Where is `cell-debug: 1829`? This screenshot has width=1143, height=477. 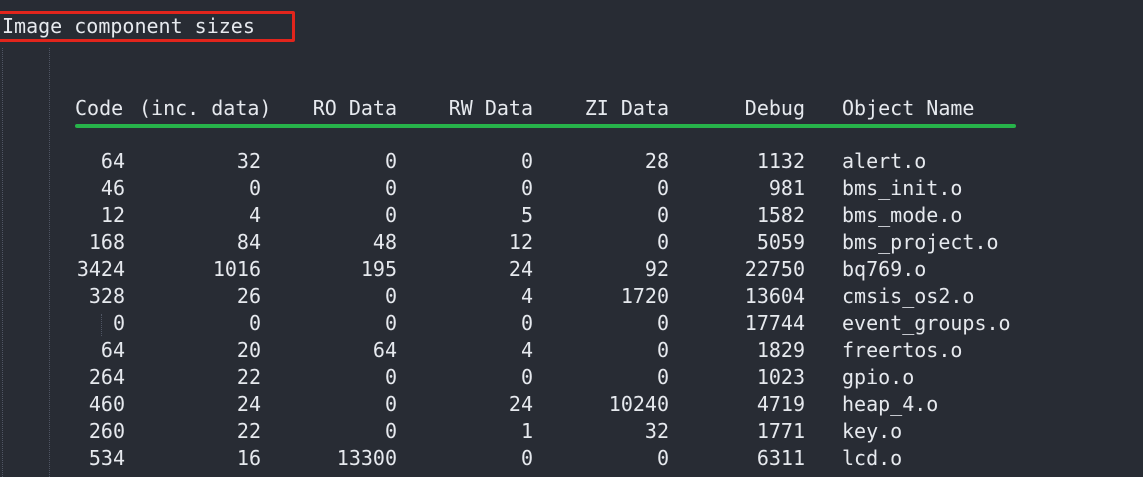 cell-debug: 1829 is located at coordinates (780, 350).